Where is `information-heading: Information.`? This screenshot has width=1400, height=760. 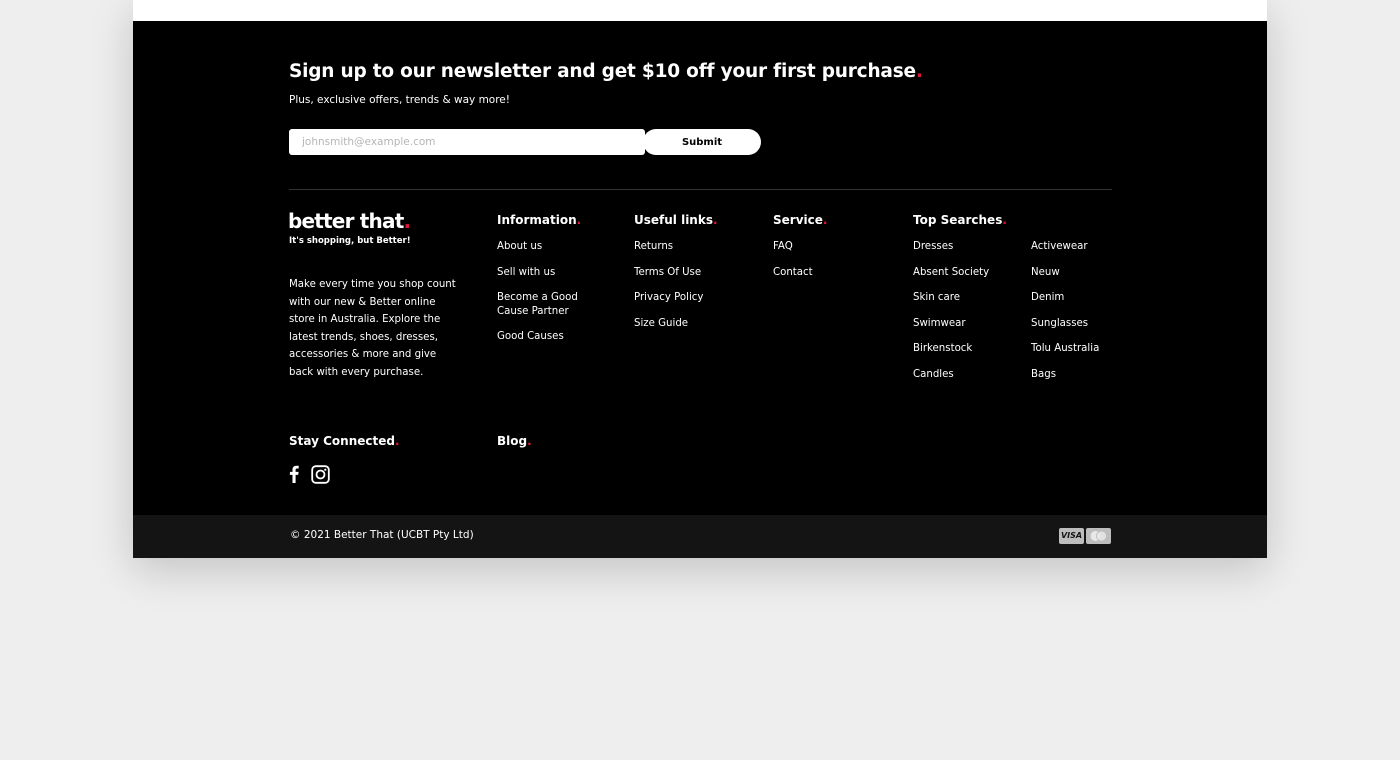
information-heading: Information. is located at coordinates (539, 220).